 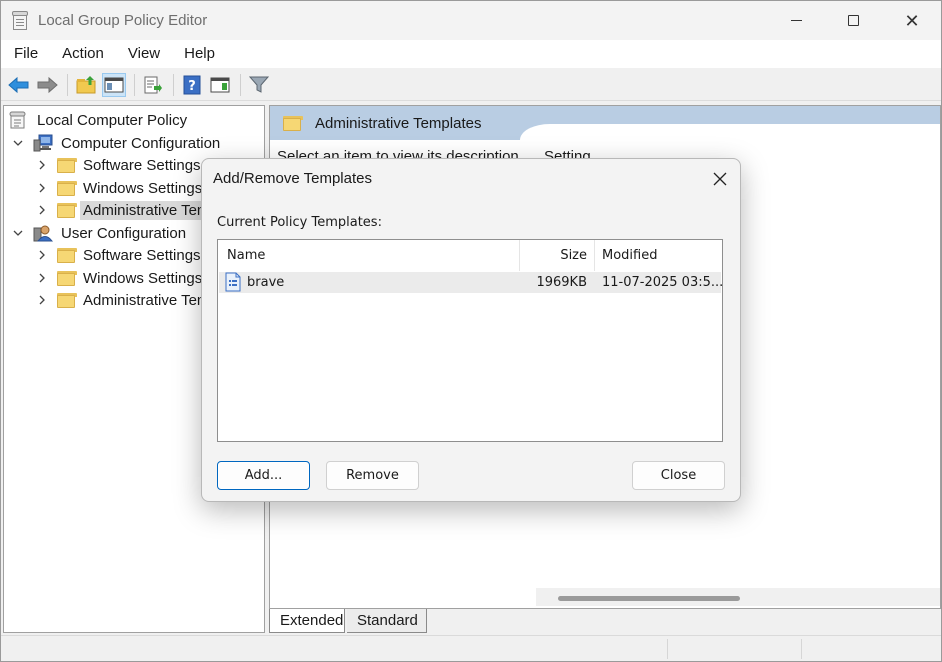 What do you see at coordinates (471, 54) in the screenshot?
I see `menu-bar: File Action View Help` at bounding box center [471, 54].